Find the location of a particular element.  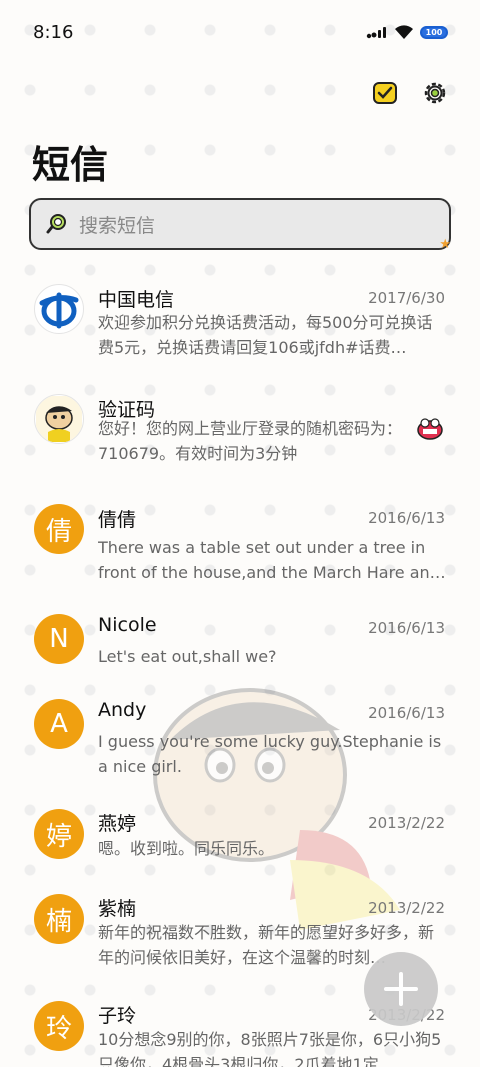

plus-icon is located at coordinates (401, 989).